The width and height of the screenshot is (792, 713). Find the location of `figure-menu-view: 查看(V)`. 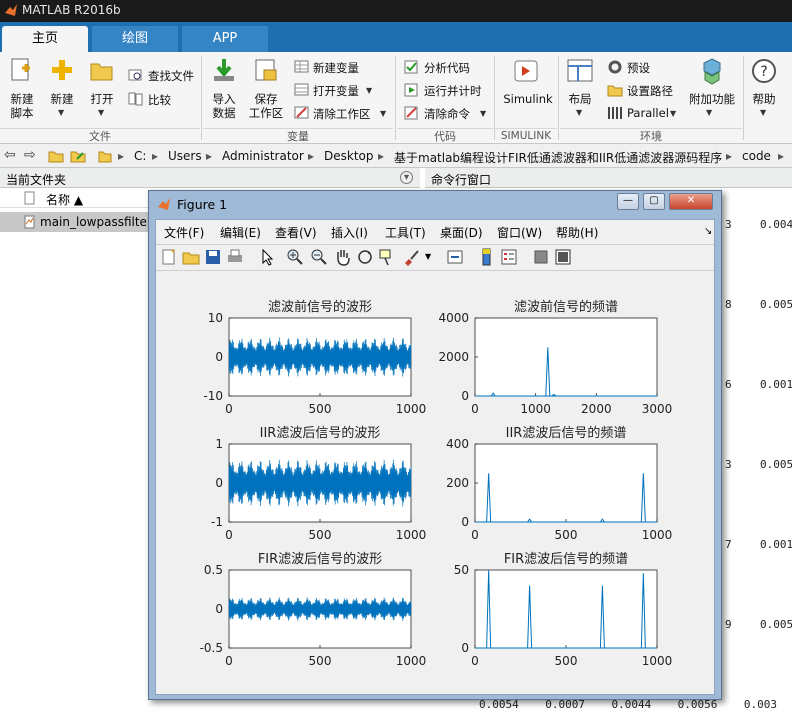

figure-menu-view: 查看(V) is located at coordinates (296, 232).